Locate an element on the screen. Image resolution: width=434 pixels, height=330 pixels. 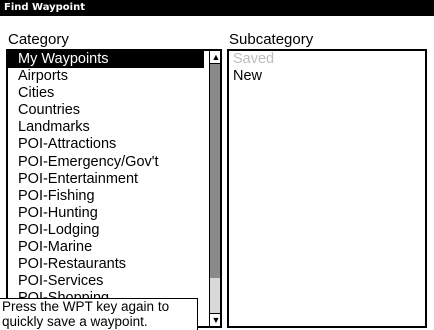
category-item-countries: Countries is located at coordinates (106, 110).